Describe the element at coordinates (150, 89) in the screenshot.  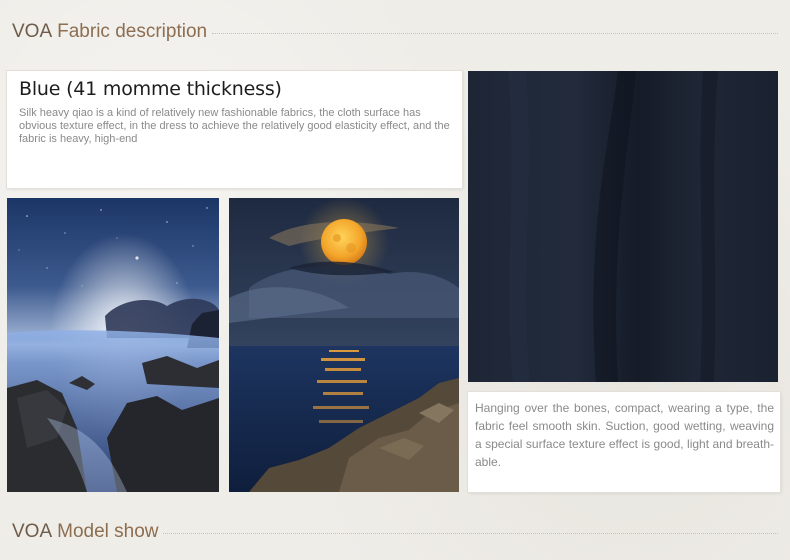
I see `fabric-color-title: Blue (41 momme thickness)` at that location.